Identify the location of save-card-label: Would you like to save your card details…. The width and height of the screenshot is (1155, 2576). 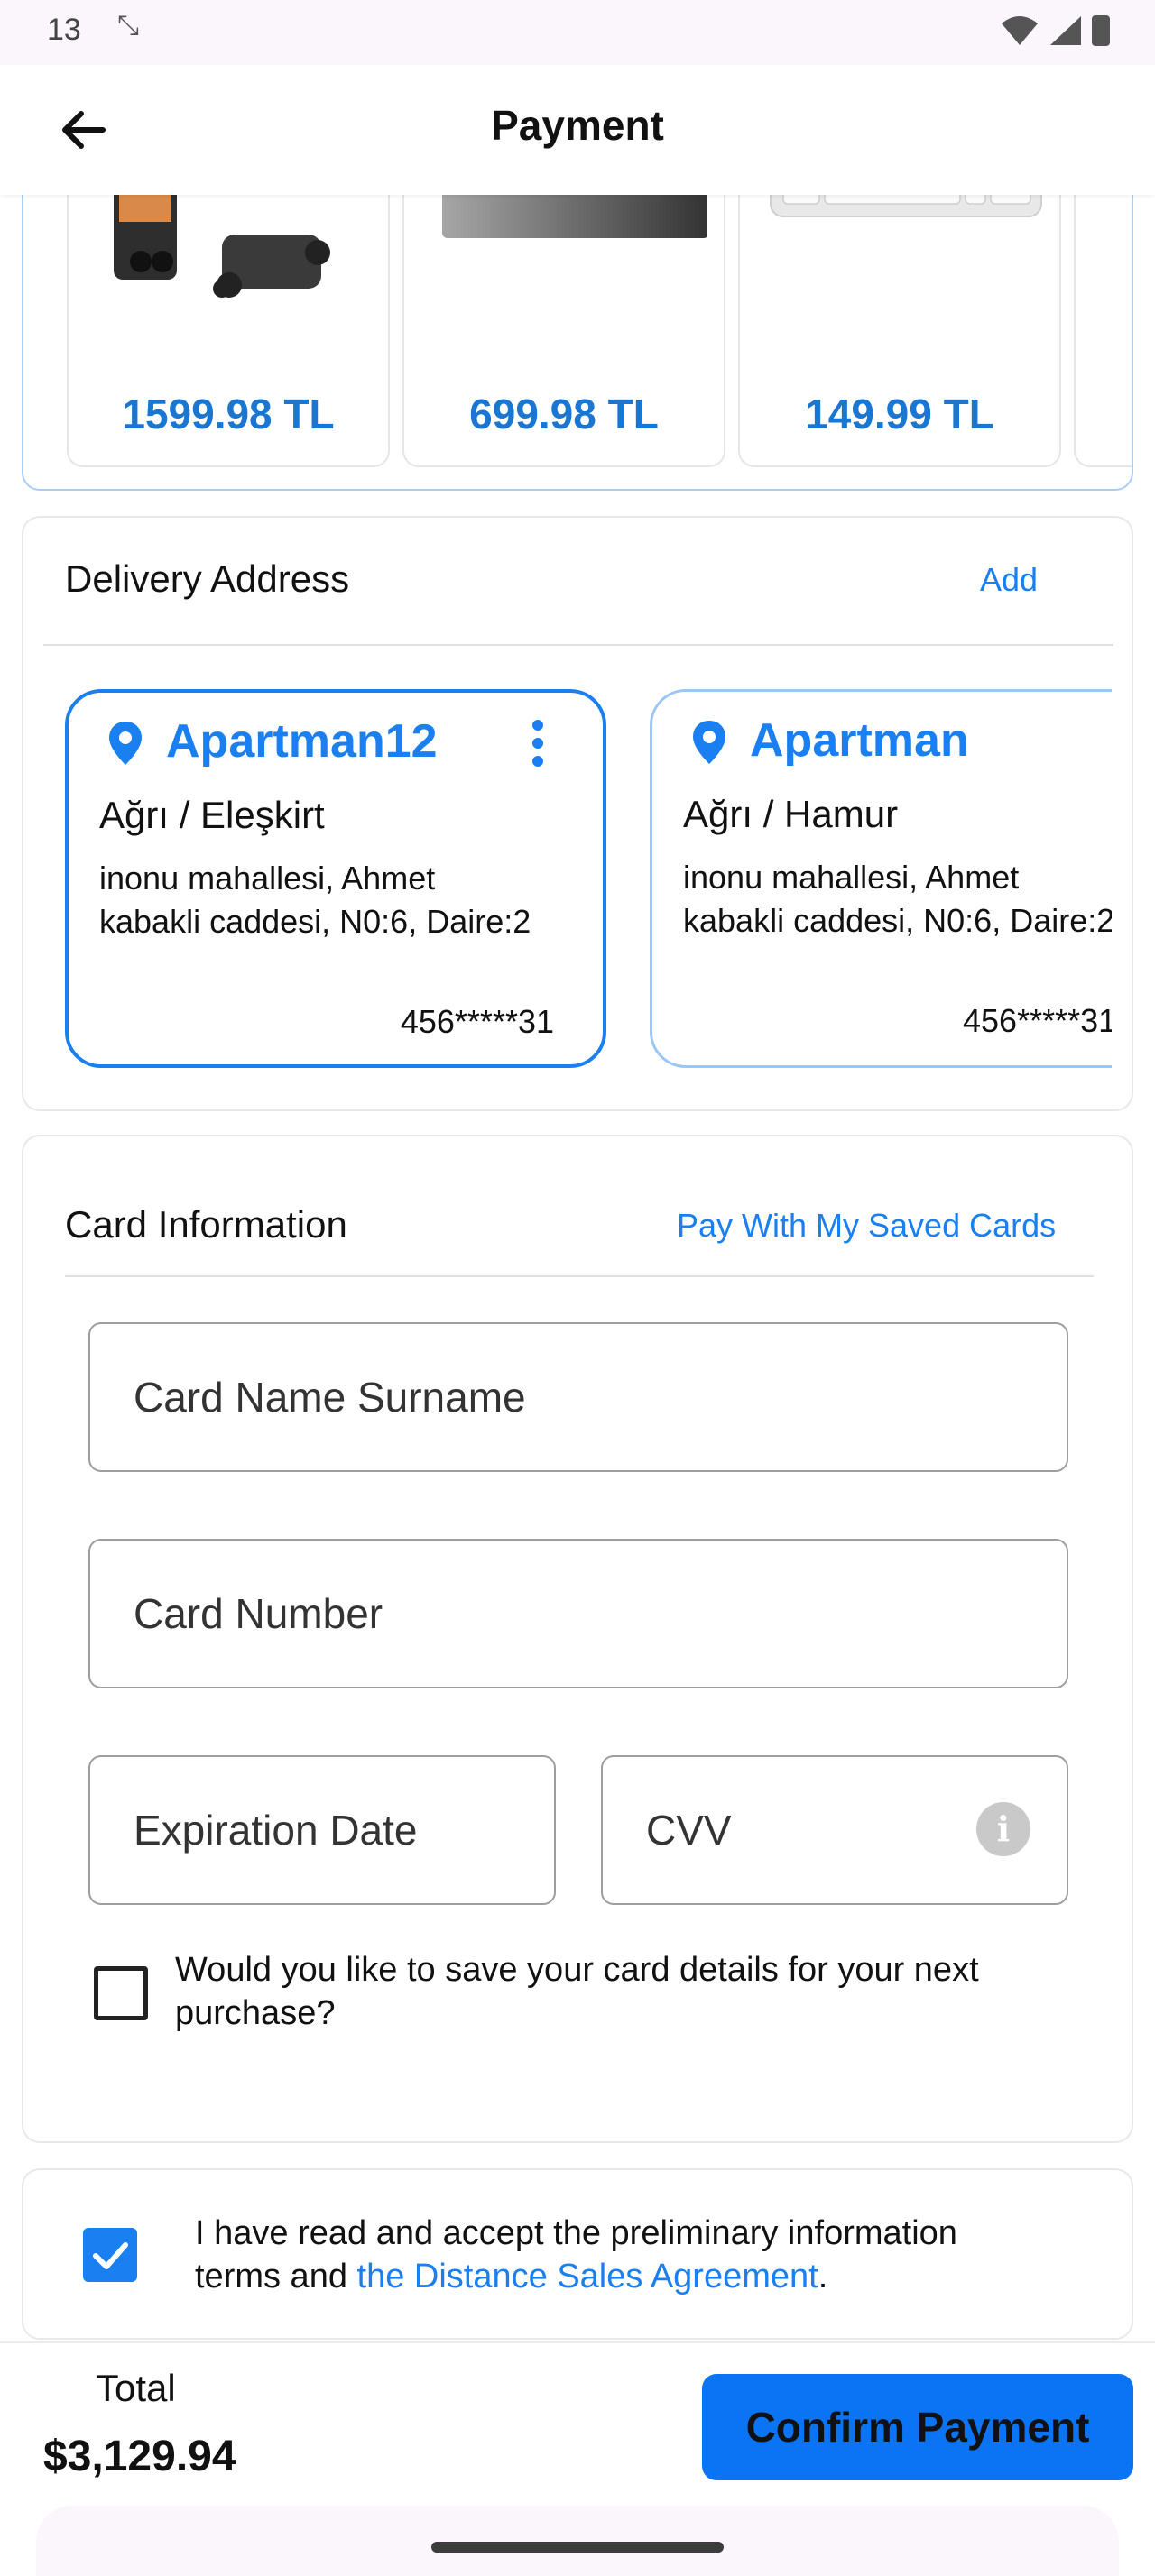
(626, 1992).